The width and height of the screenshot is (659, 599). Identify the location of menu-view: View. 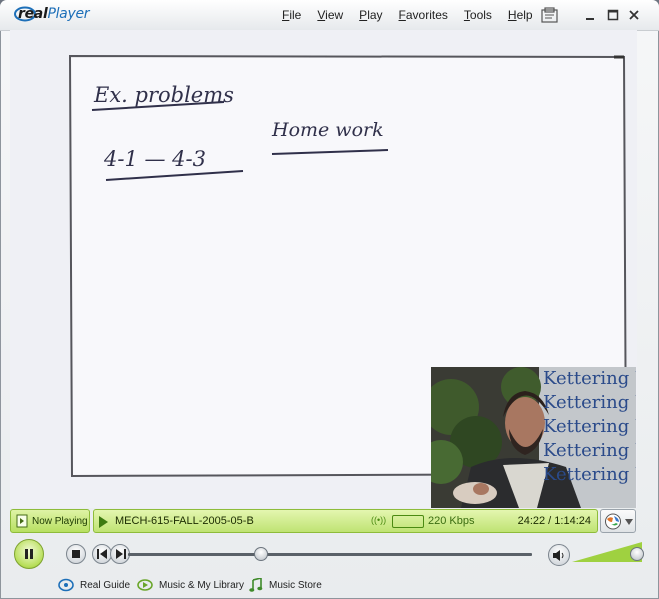
(330, 15).